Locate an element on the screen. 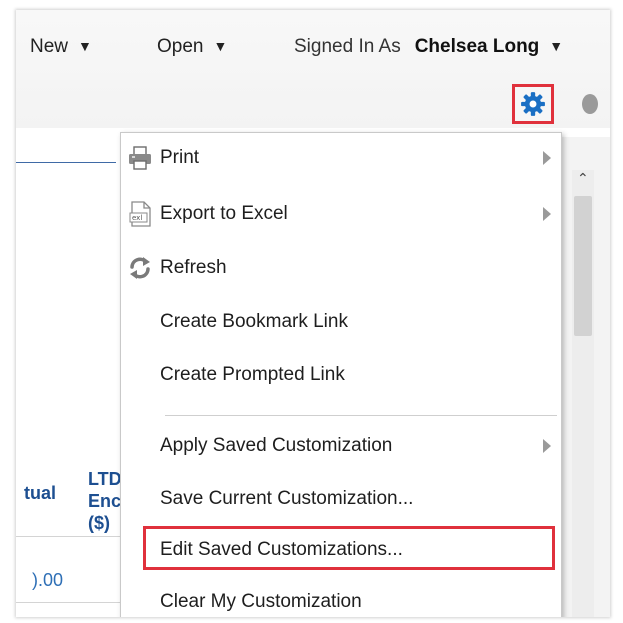 The height and width of the screenshot is (623, 623). column-header-ltd-enc: LTD Enc ($) is located at coordinates (105, 501).